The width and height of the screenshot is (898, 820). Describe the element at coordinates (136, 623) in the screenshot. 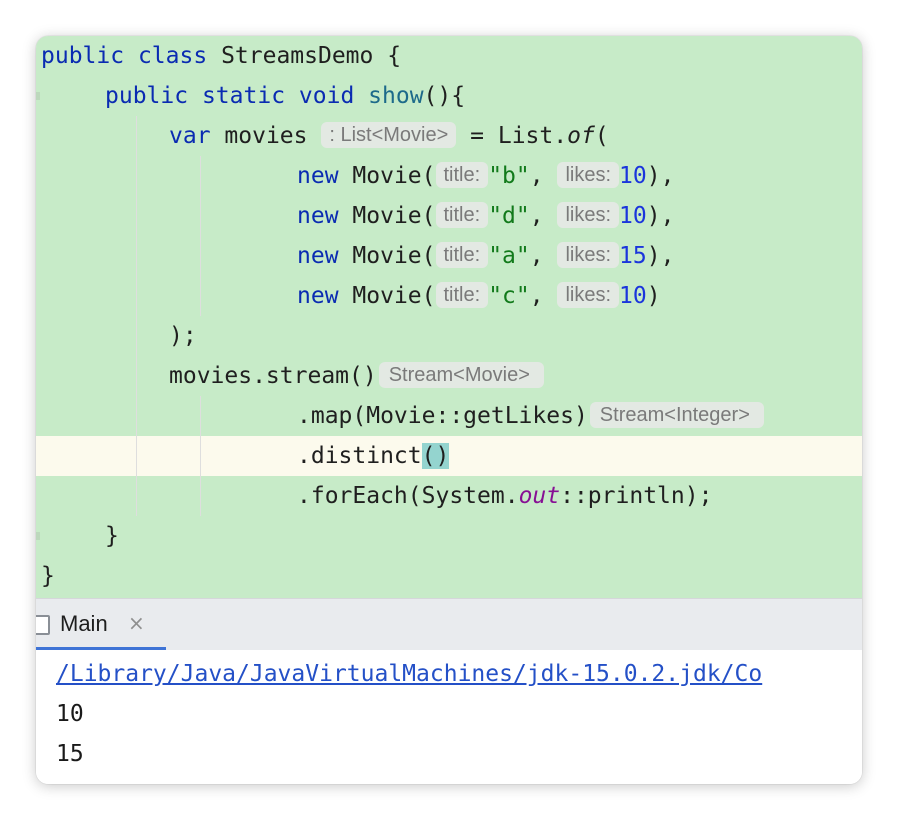

I see `close-icon: ×` at that location.